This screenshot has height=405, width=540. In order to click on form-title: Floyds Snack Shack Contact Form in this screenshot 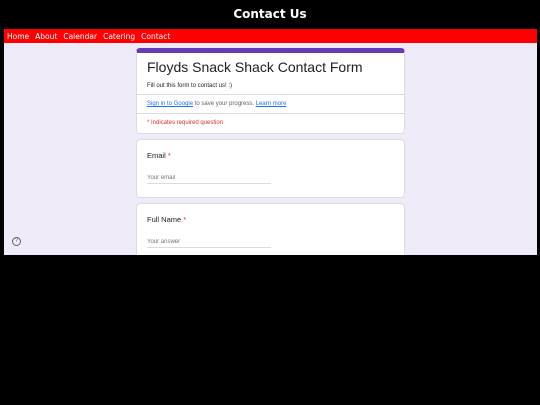, I will do `click(255, 67)`.